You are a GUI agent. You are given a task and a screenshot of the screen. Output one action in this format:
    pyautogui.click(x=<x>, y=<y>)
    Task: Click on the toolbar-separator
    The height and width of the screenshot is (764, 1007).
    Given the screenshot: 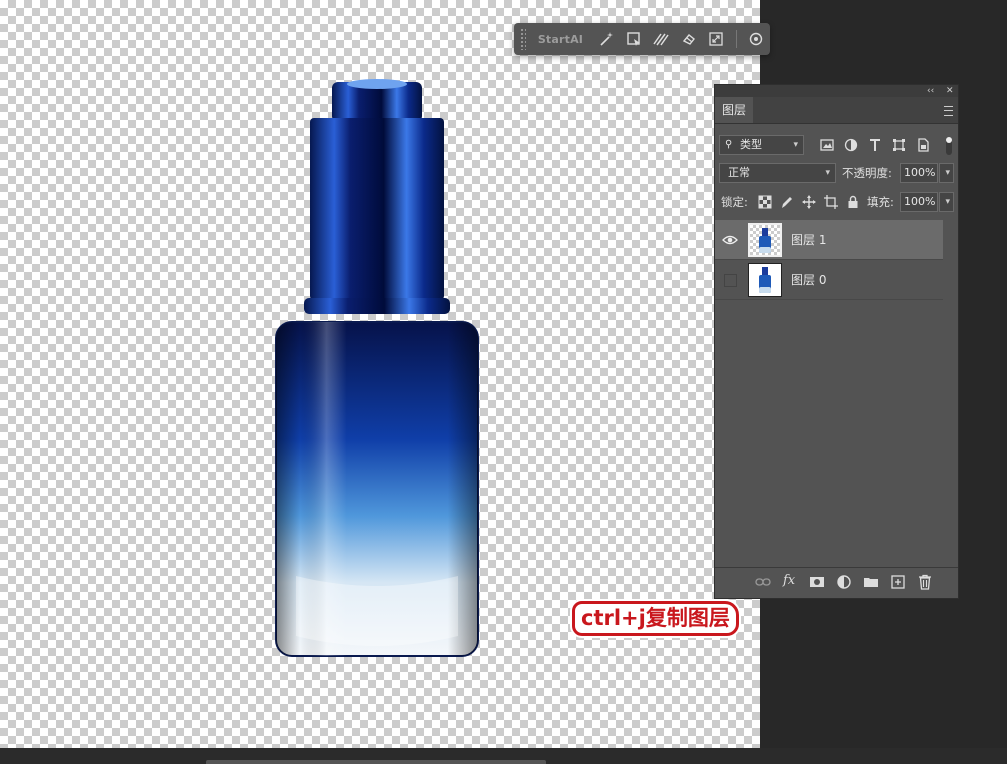 What is the action you would take?
    pyautogui.click(x=736, y=39)
    